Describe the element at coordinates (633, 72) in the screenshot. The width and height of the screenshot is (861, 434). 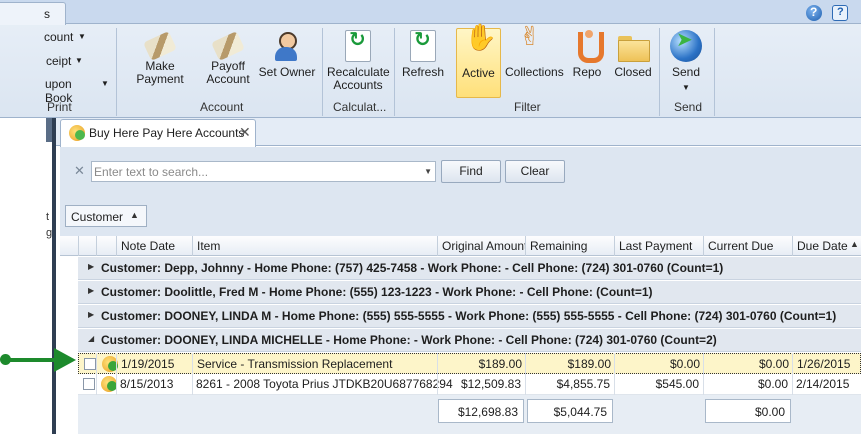
I see `closed-label: Closed` at that location.